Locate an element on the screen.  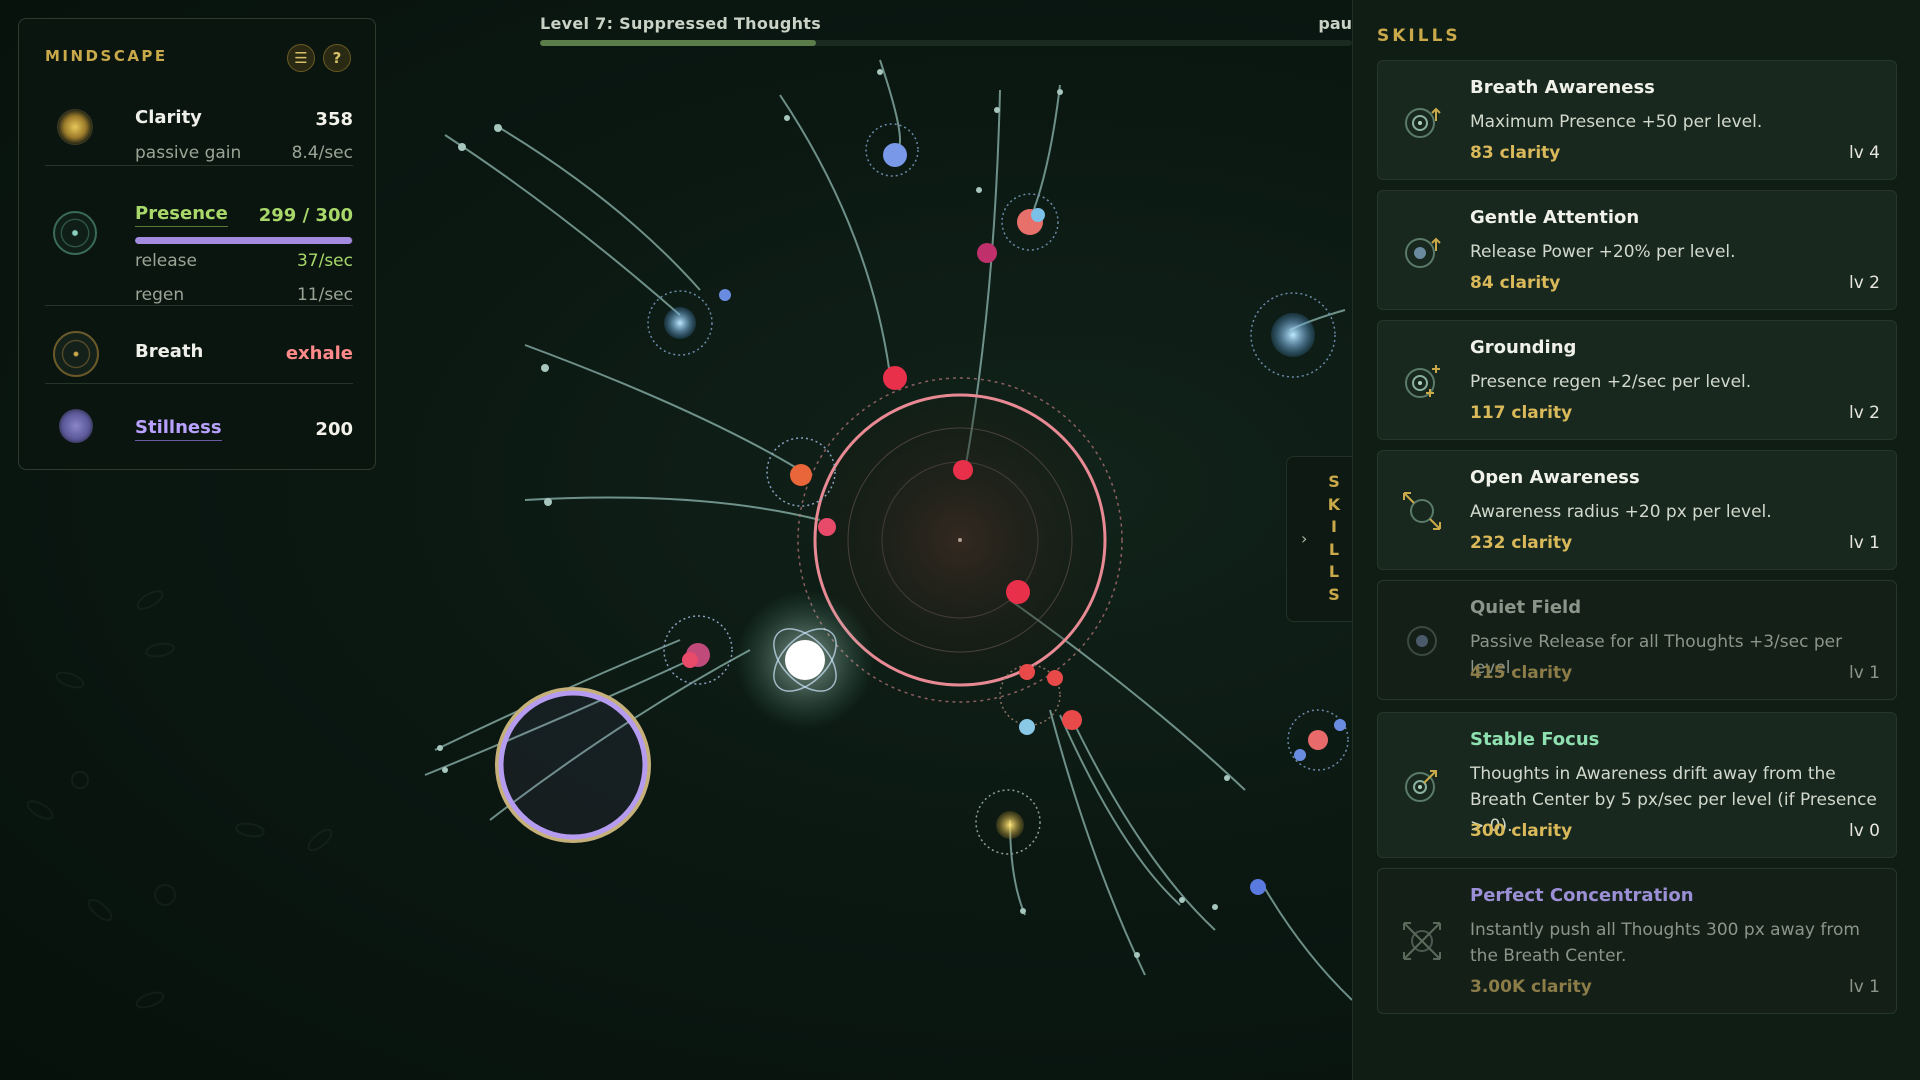
level-progress-fill is located at coordinates (678, 43).